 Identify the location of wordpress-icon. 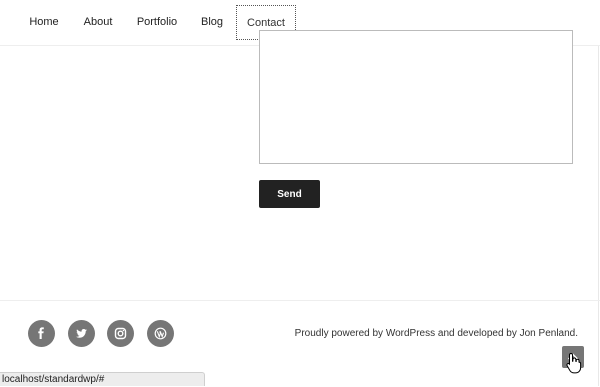
(160, 333).